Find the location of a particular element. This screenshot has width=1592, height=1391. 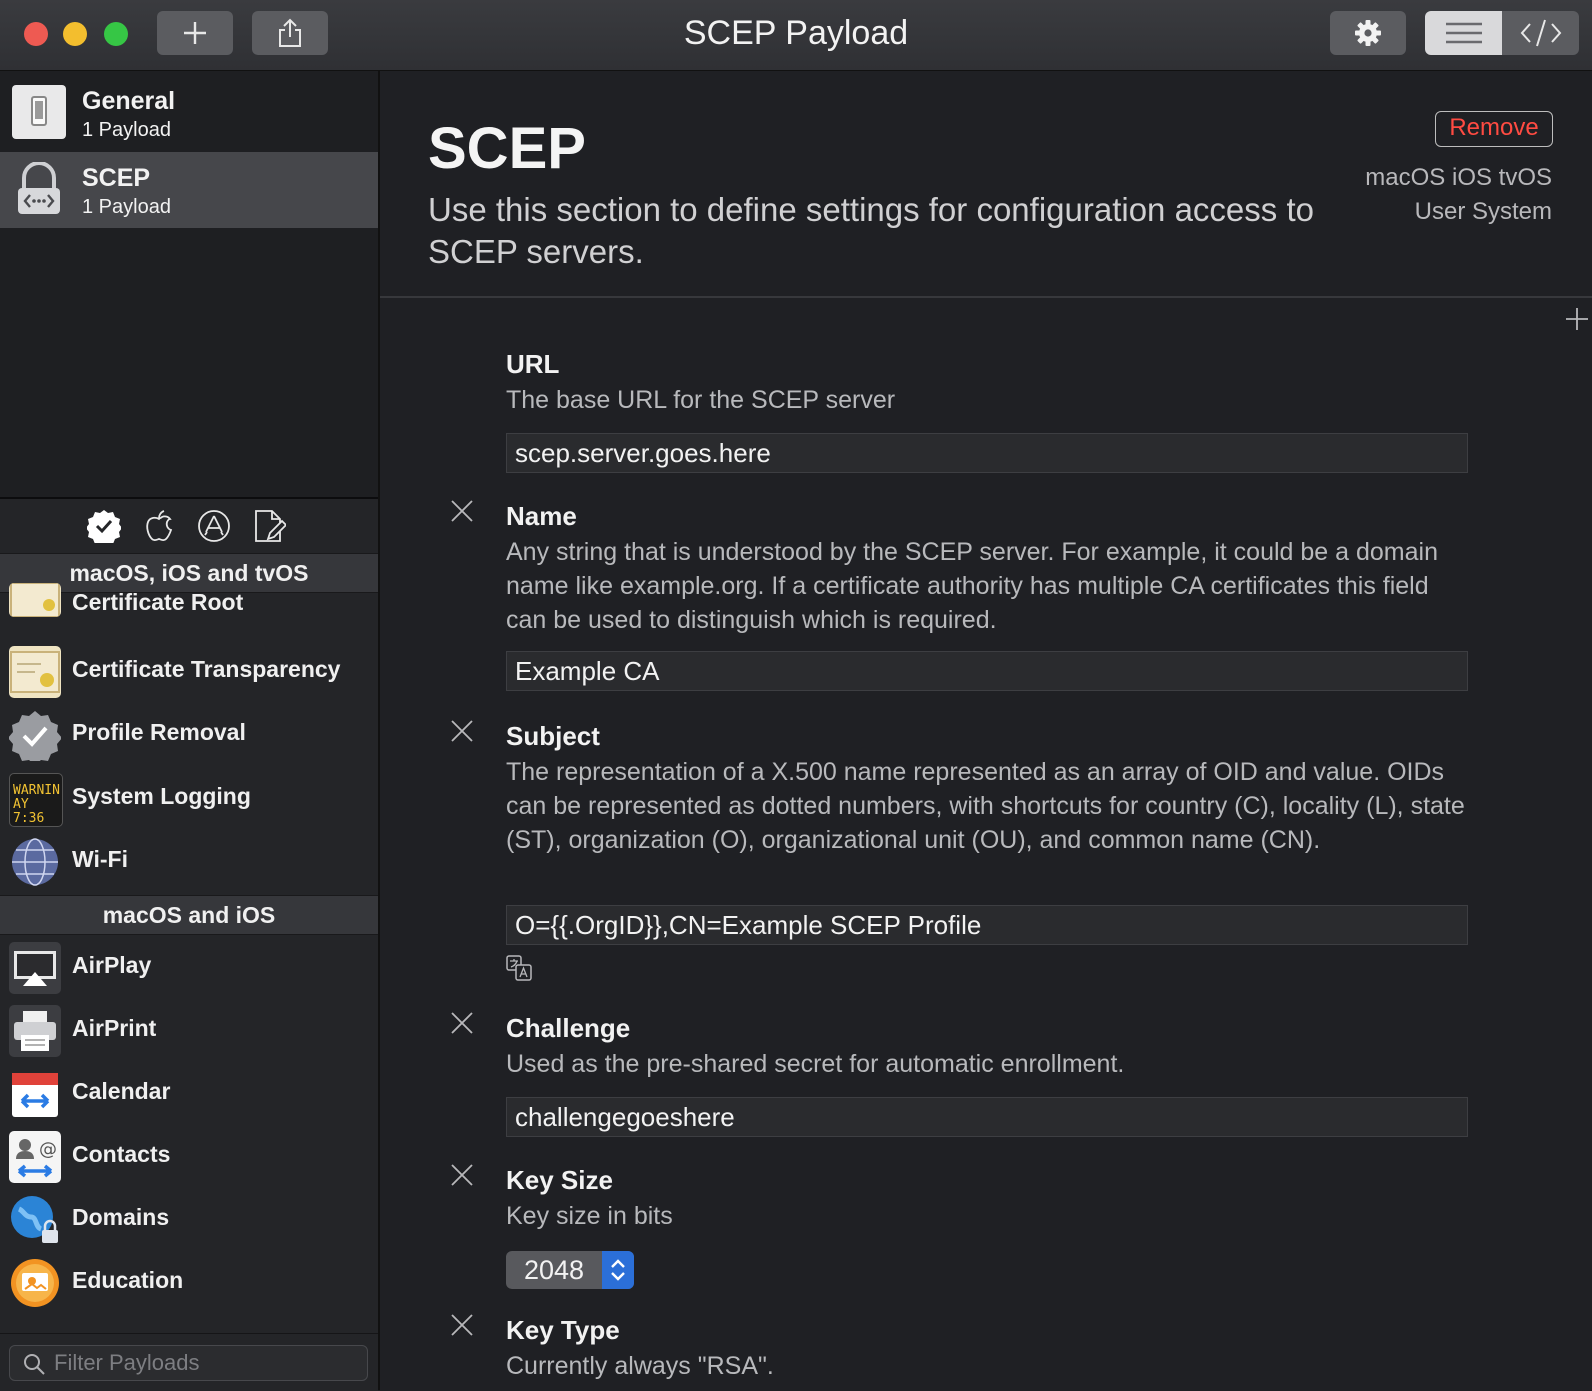

search-icon is located at coordinates (34, 1364).